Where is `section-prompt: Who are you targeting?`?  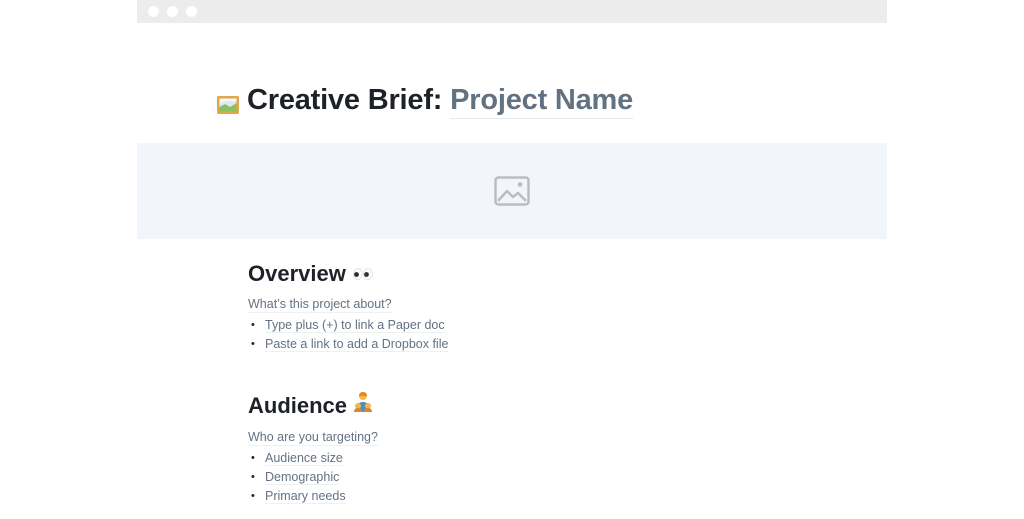 section-prompt: Who are you targeting? is located at coordinates (313, 438).